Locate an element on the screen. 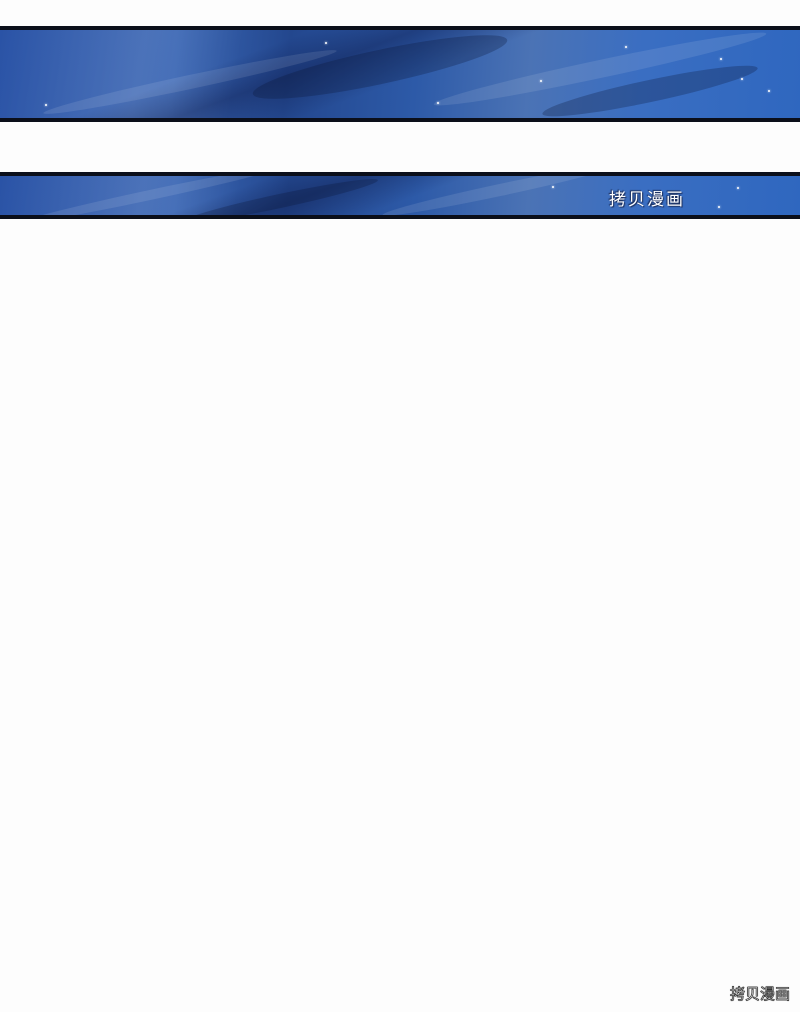  panel-caption: 拷贝漫画 is located at coordinates (647, 200).